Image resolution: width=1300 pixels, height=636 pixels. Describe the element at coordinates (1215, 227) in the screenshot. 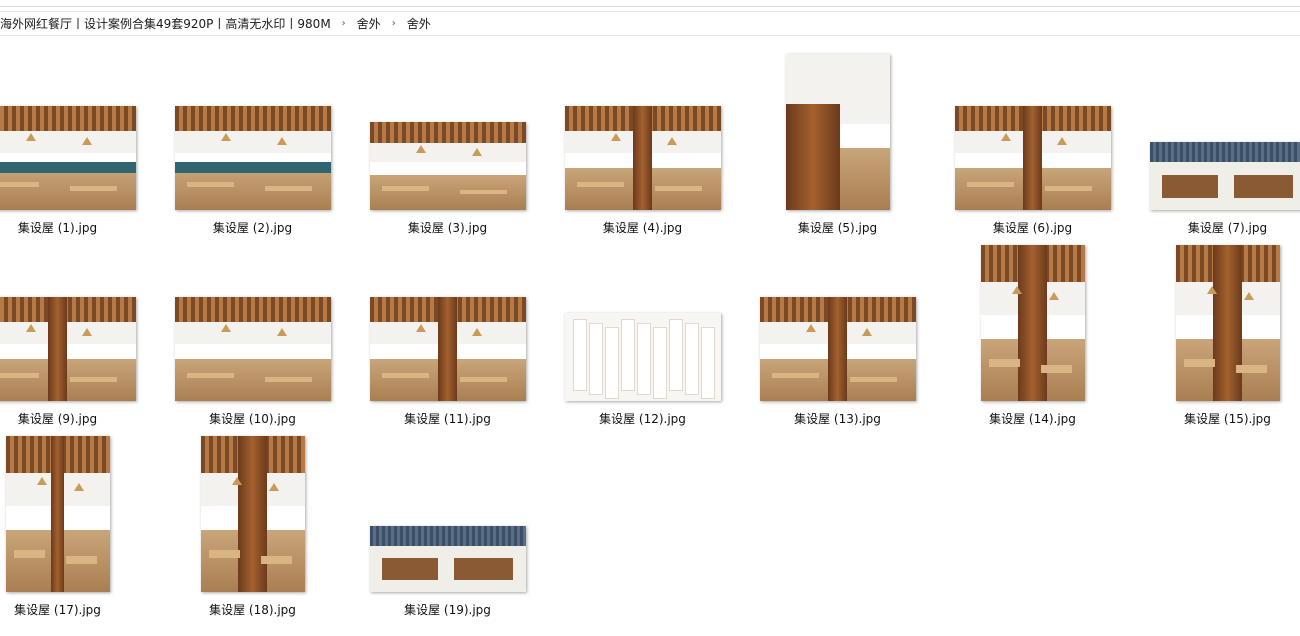

I see `file-name: 集设屋 (7).jpg` at that location.